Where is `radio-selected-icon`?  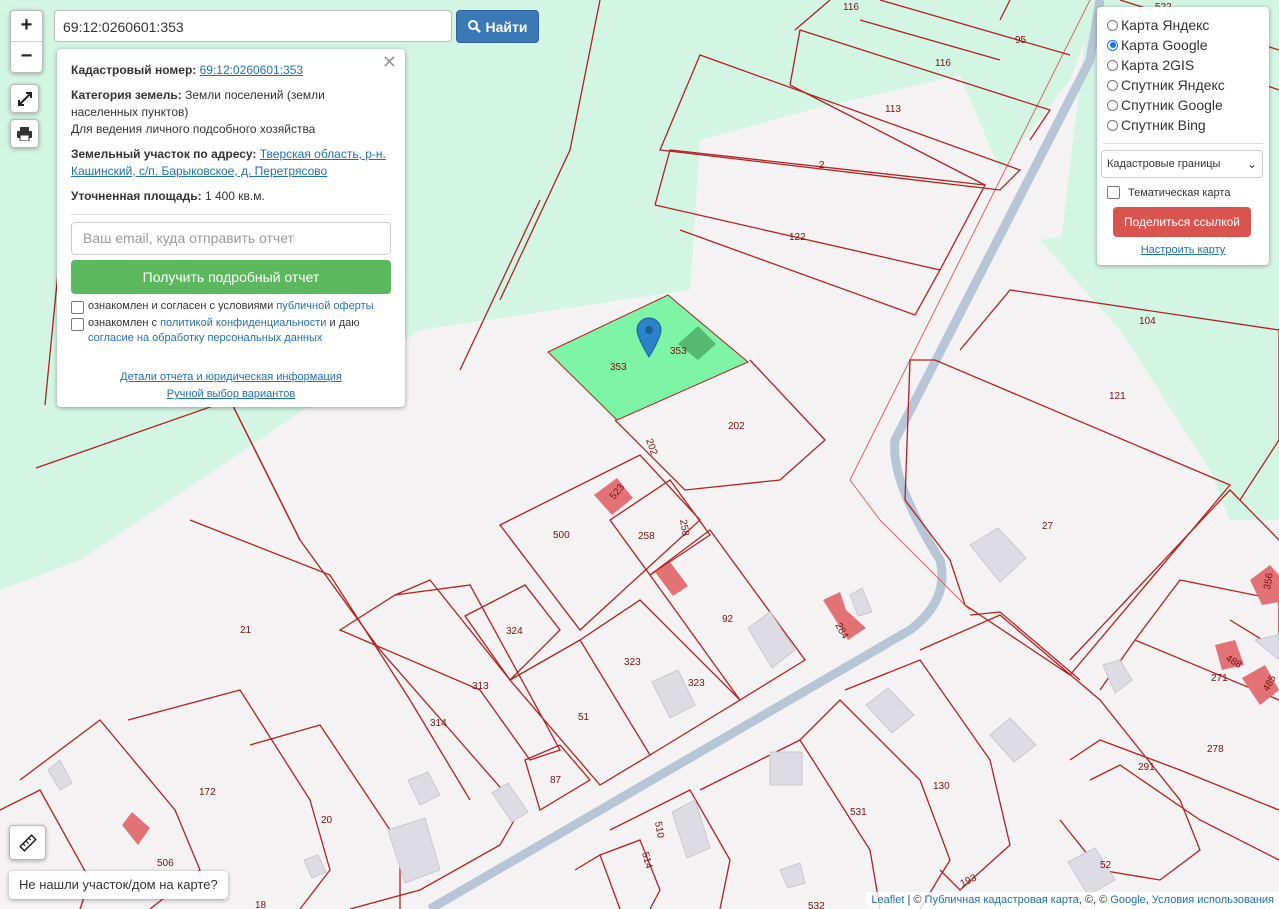
radio-selected-icon is located at coordinates (1112, 45).